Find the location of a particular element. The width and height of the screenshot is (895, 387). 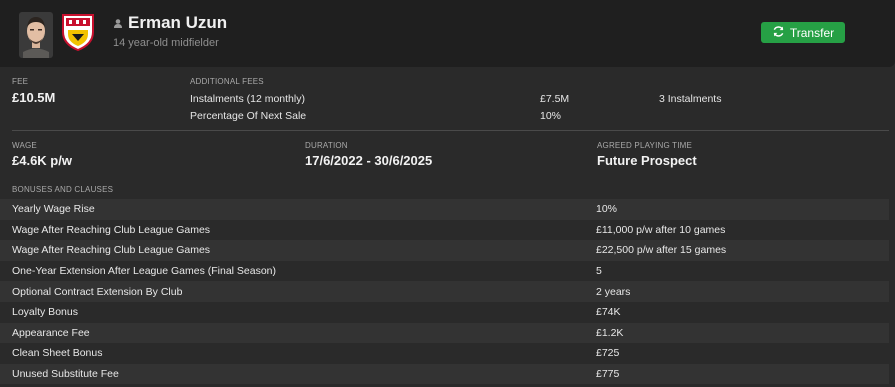

wage-label: WAGE is located at coordinates (24, 145).